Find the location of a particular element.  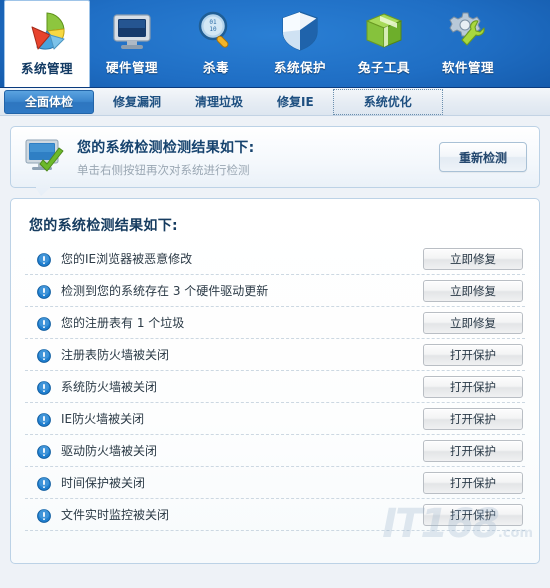

result-row: 驱动防火墙被关闭 打开保护 is located at coordinates (275, 451).